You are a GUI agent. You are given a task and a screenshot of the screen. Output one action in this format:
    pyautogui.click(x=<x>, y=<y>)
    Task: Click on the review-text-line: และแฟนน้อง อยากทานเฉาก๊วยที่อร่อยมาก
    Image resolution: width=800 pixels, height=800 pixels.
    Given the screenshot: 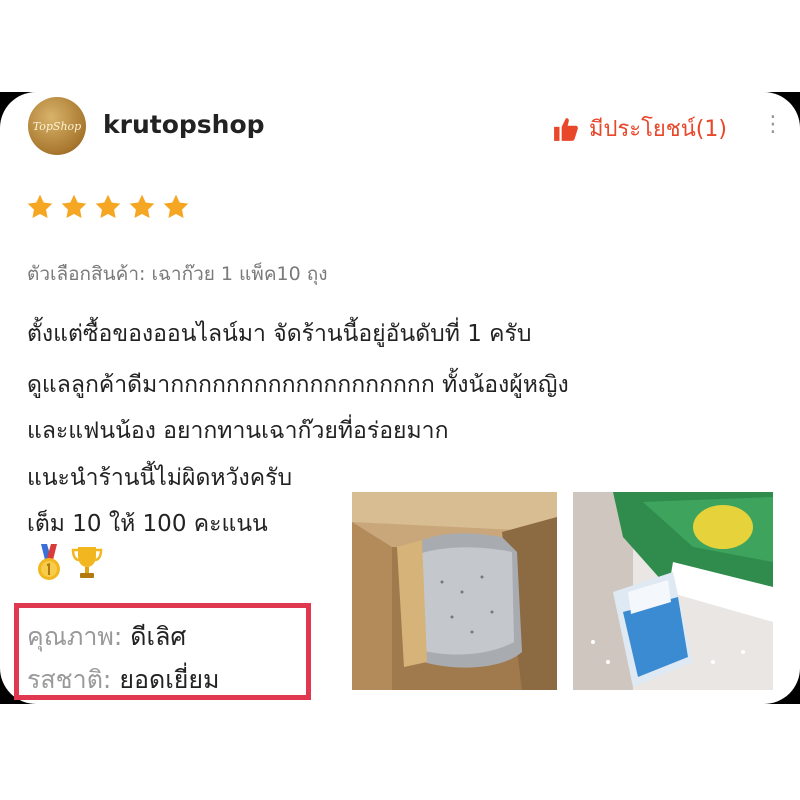 What is the action you would take?
    pyautogui.click(x=238, y=431)
    